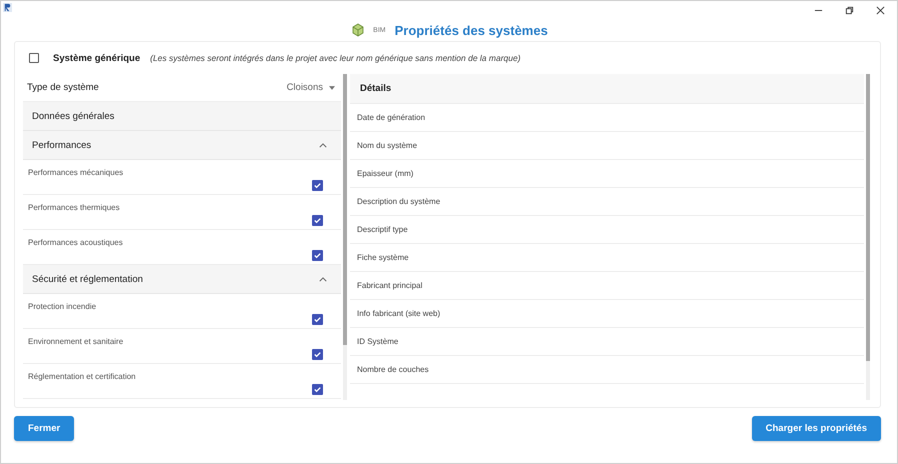 Image resolution: width=898 pixels, height=464 pixels. What do you see at coordinates (377, 341) in the screenshot?
I see `table-cell: ID Système` at bounding box center [377, 341].